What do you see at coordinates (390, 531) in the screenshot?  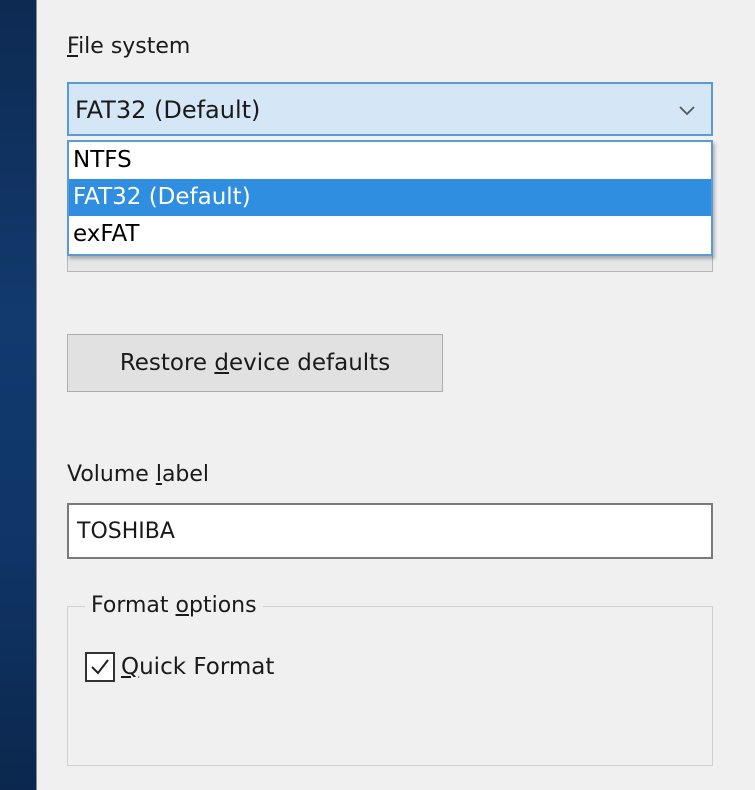 I see `volume-label-input` at bounding box center [390, 531].